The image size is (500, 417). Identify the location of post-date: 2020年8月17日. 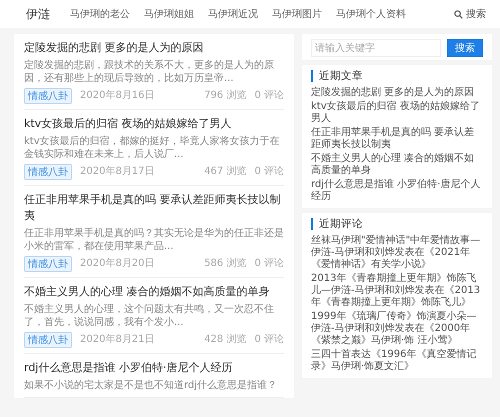
(117, 172).